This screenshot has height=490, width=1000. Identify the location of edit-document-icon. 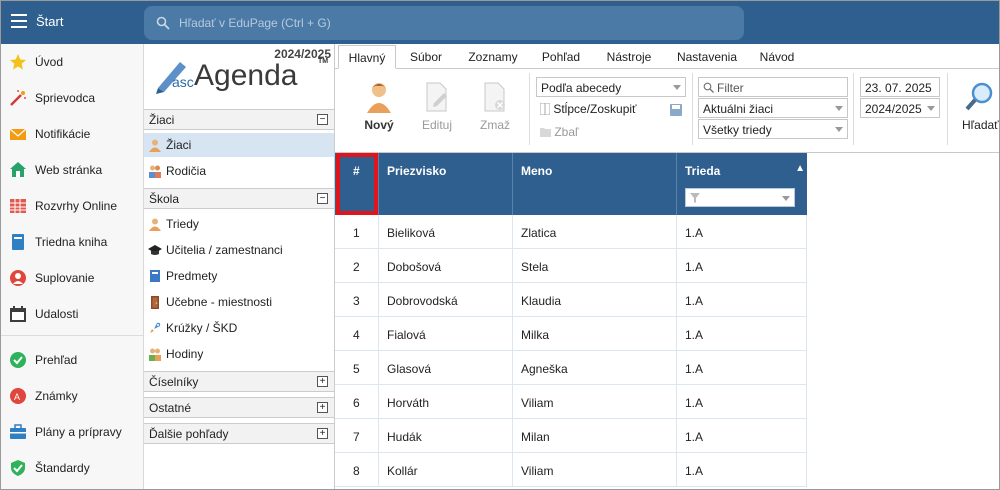
(436, 97).